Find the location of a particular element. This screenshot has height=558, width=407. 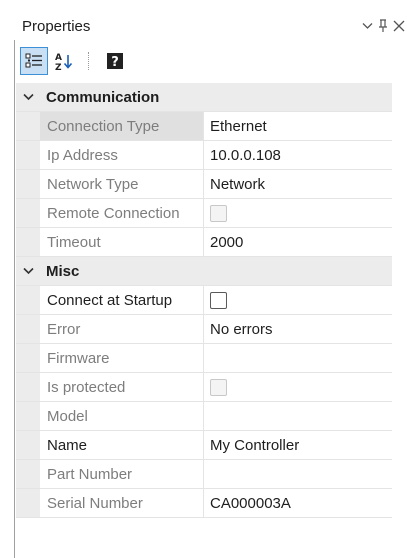

svg-text: Z is located at coordinates (58, 67).